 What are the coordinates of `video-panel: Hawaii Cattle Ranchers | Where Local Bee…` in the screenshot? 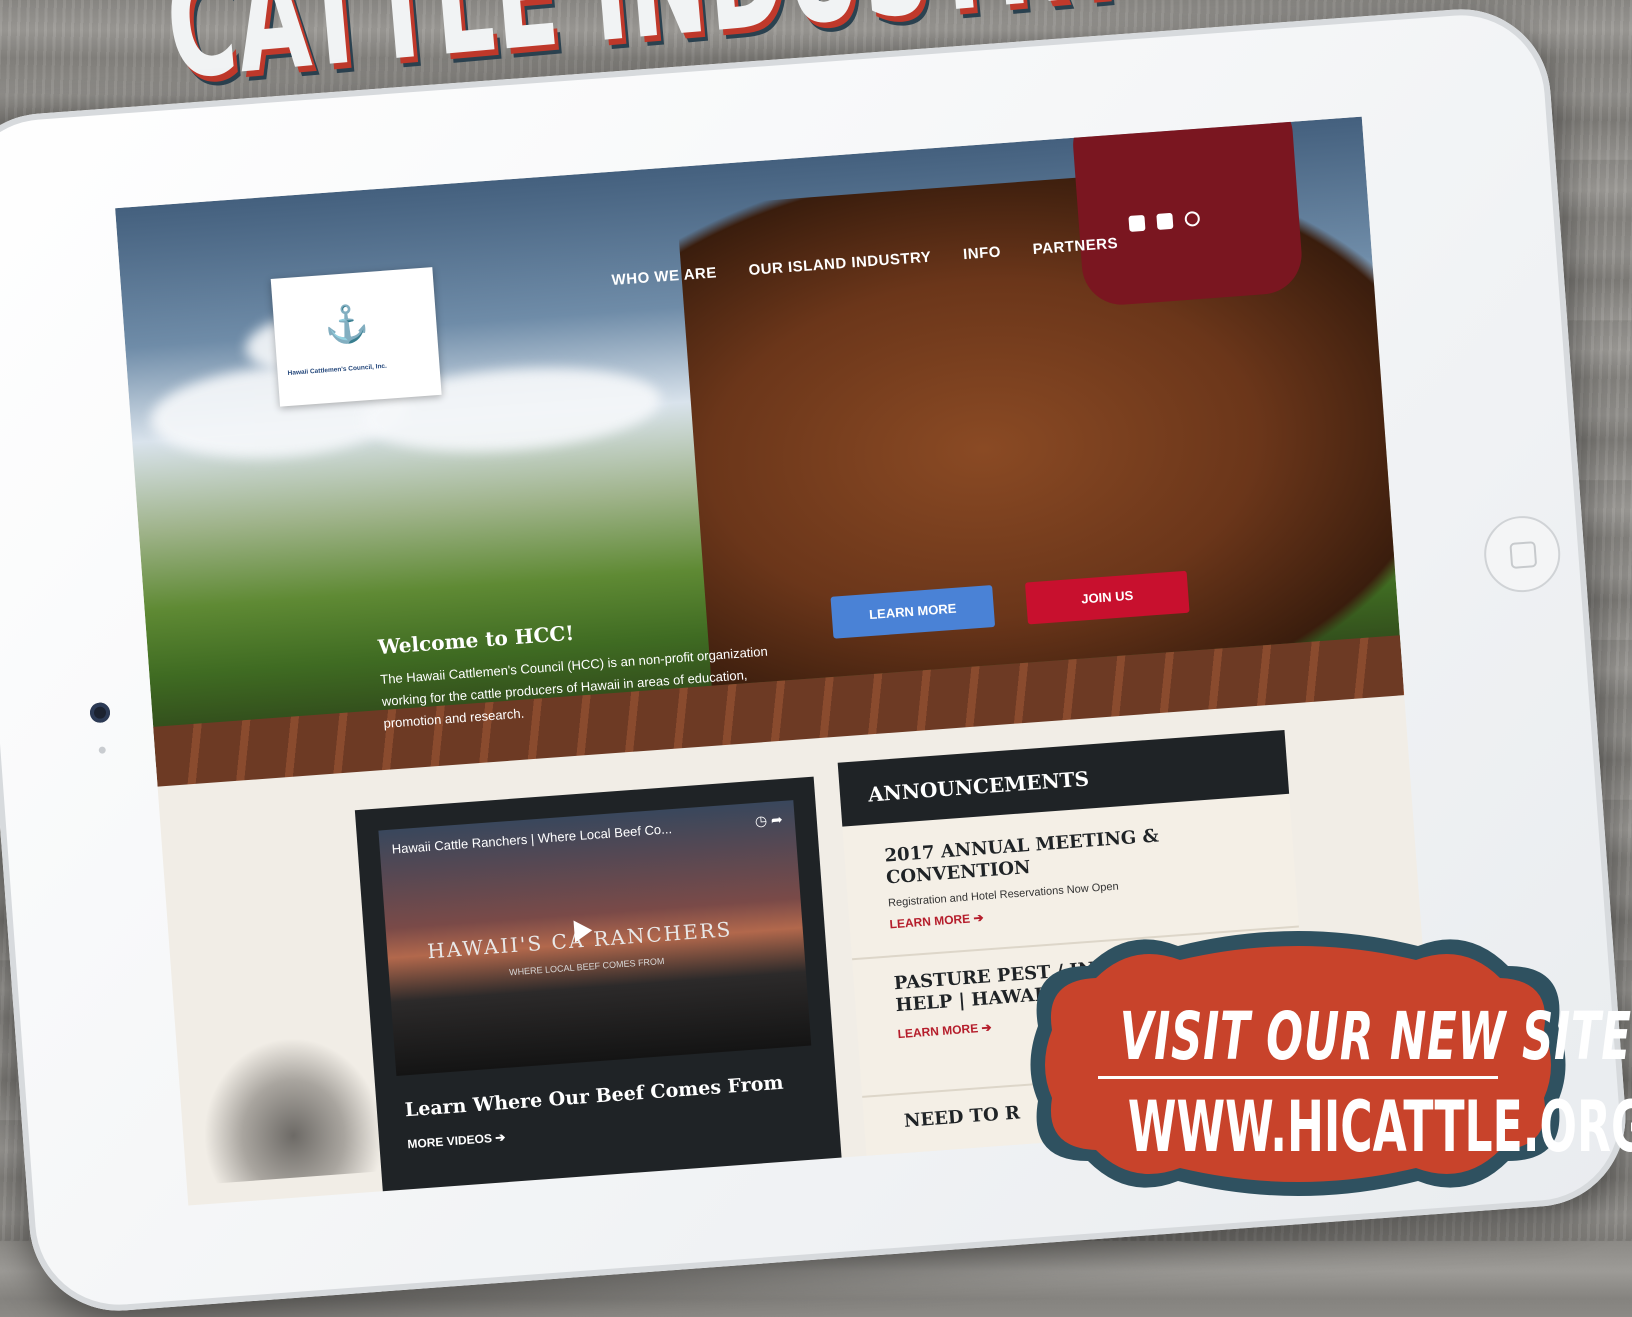 It's located at (598, 988).